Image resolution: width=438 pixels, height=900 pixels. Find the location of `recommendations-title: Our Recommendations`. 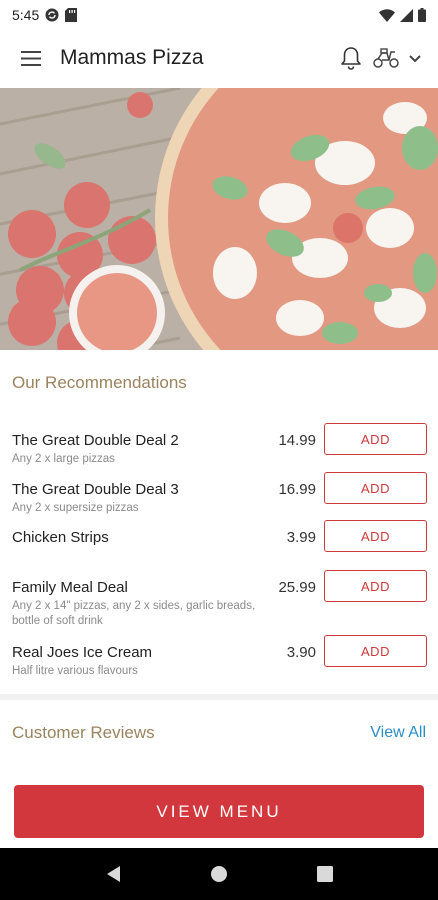

recommendations-title: Our Recommendations is located at coordinates (99, 382).